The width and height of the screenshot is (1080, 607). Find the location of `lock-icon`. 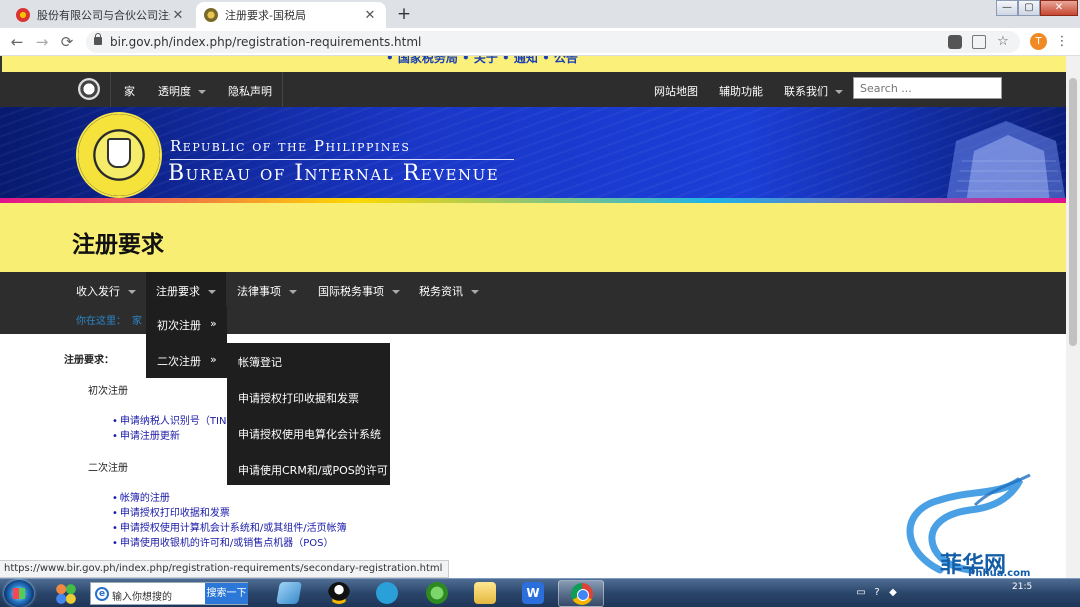

lock-icon is located at coordinates (98, 39).